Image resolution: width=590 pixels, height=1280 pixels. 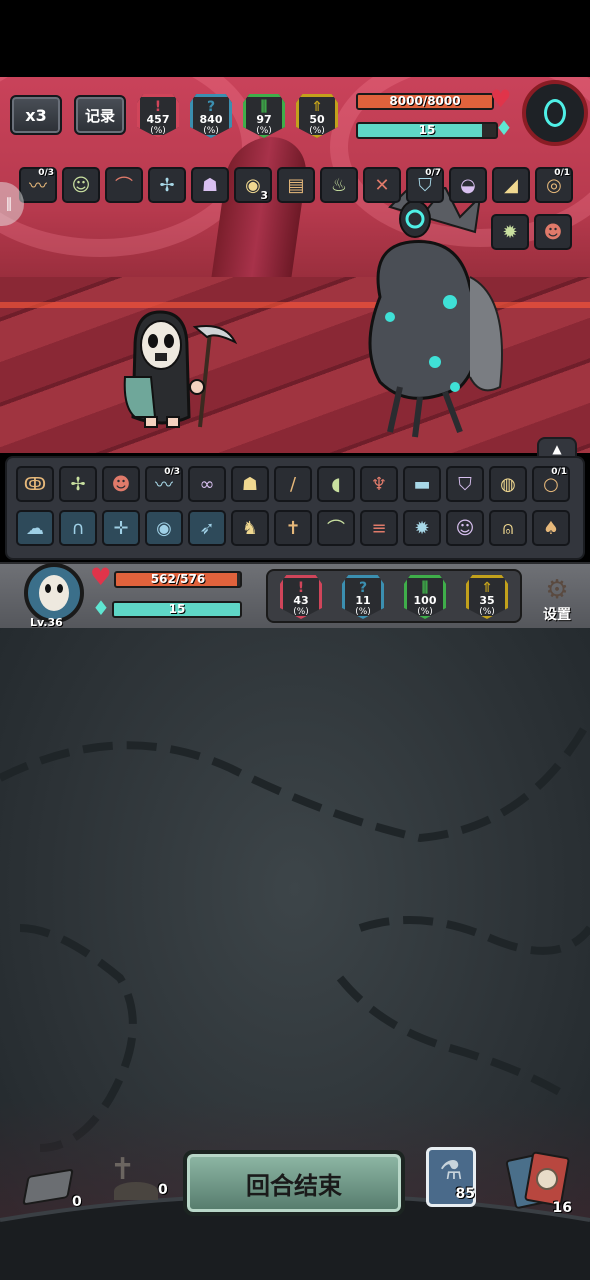 I want to click on owl-icon: ☻, so click(x=121, y=484).